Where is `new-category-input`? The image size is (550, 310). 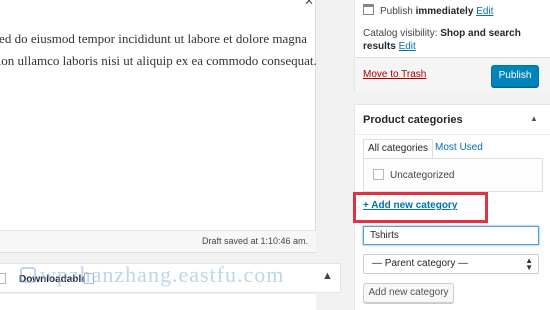 new-category-input is located at coordinates (451, 235).